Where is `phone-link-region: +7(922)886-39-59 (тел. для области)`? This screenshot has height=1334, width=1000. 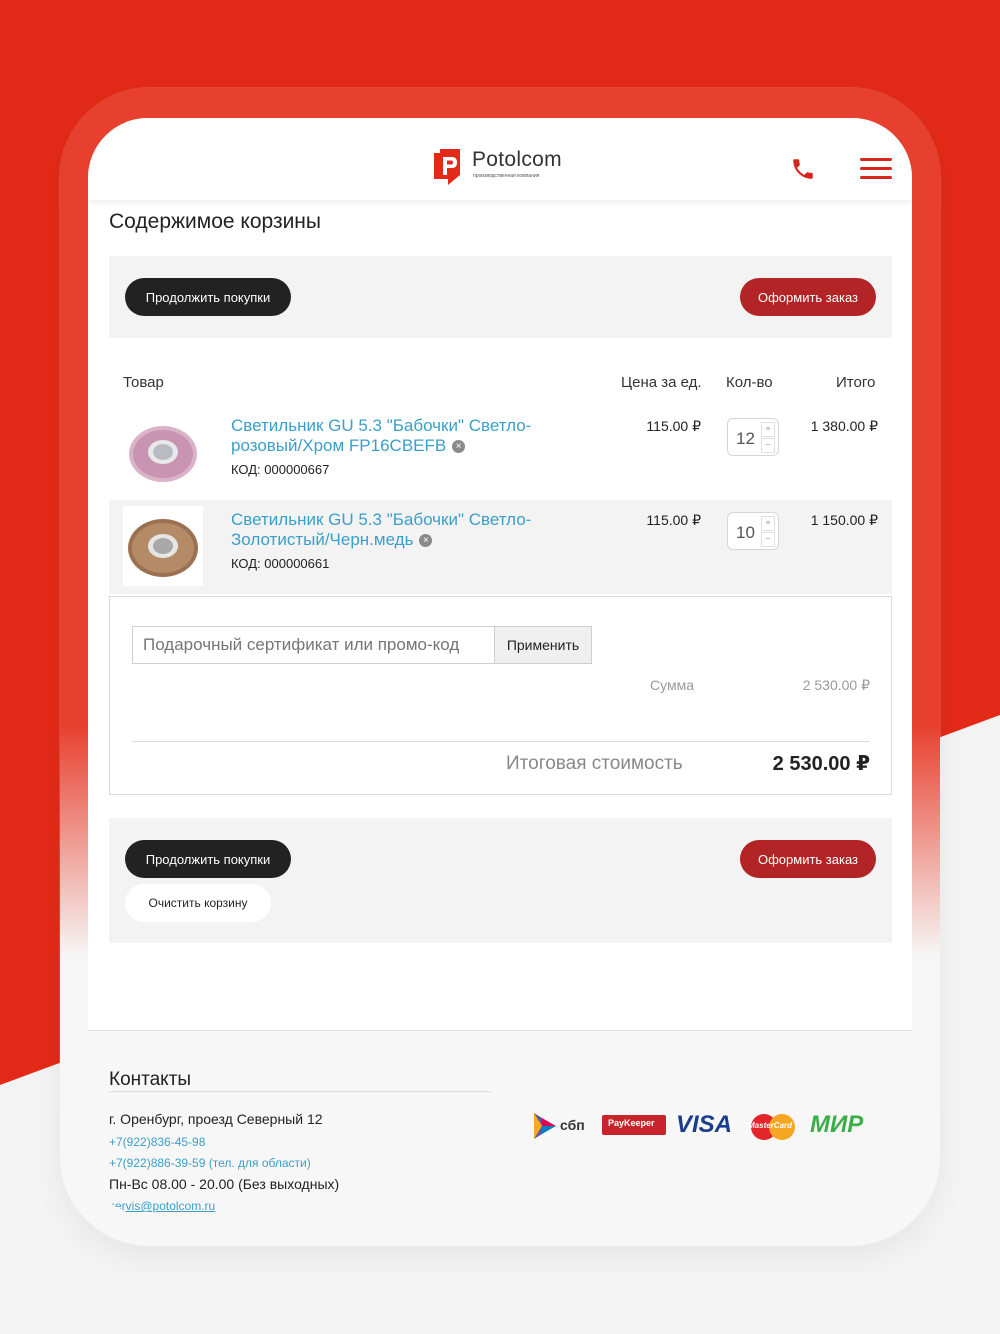
phone-link-region: +7(922)886-39-59 (тел. для области) is located at coordinates (210, 1163).